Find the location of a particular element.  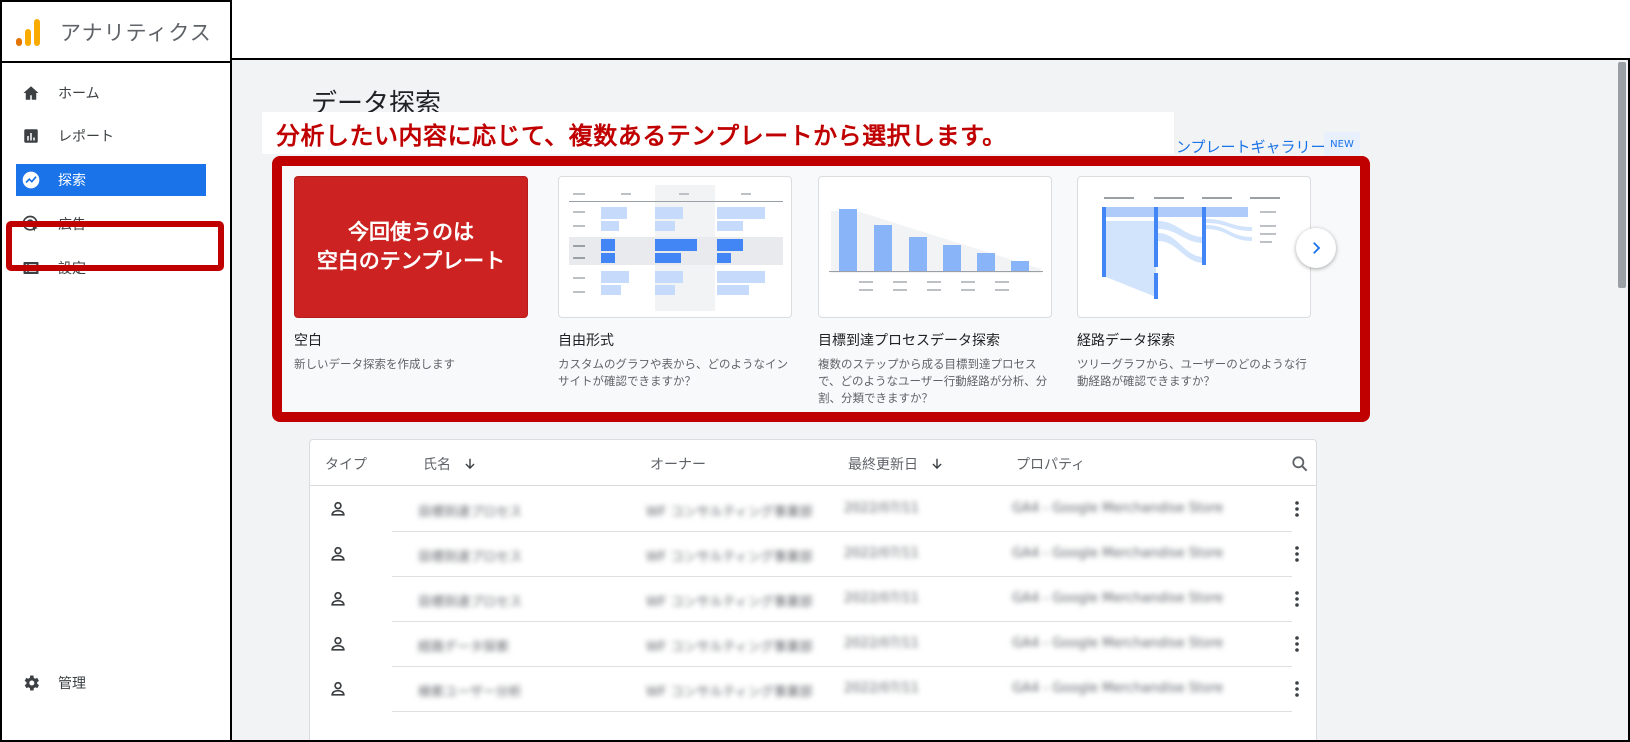

row-name: 経路データ探索 is located at coordinates (464, 647).